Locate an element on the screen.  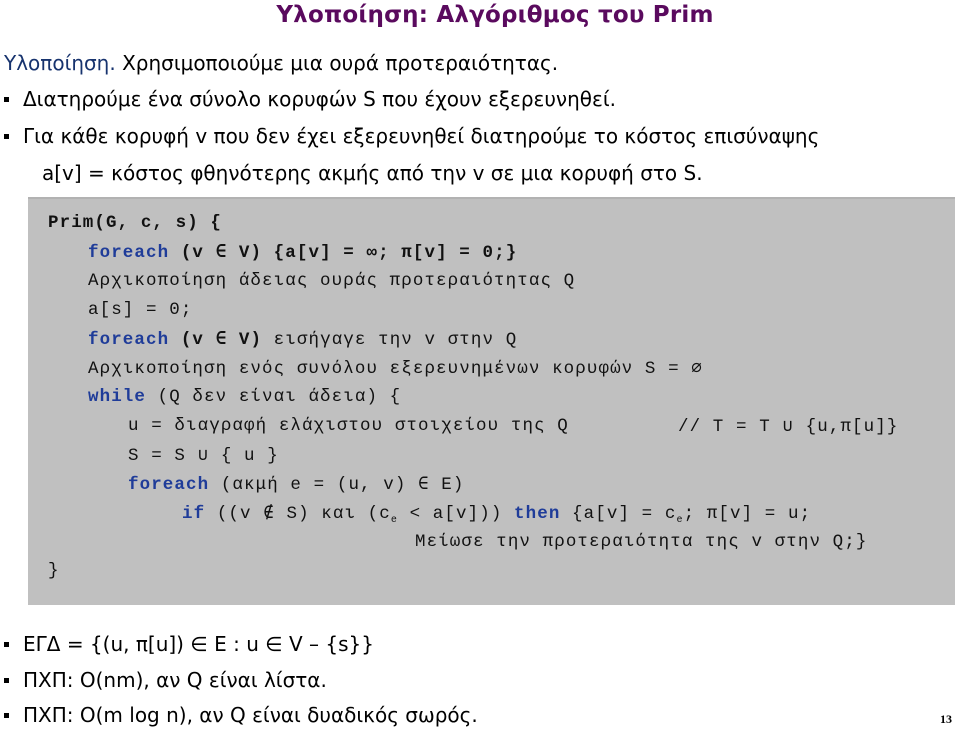
bullet-item: ΠΧΠ: O(nm), αν Q είναι λίστα. is located at coordinates (165, 680).